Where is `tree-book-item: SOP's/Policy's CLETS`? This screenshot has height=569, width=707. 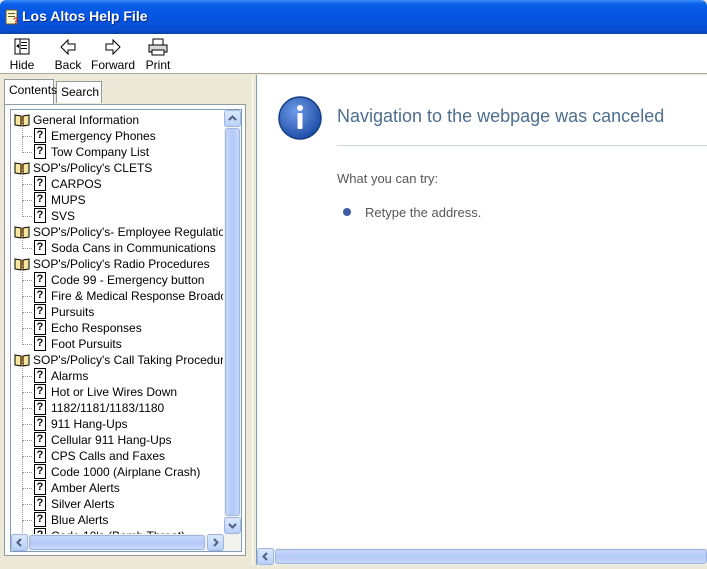
tree-book-item: SOP's/Policy's CLETS is located at coordinates (117, 168).